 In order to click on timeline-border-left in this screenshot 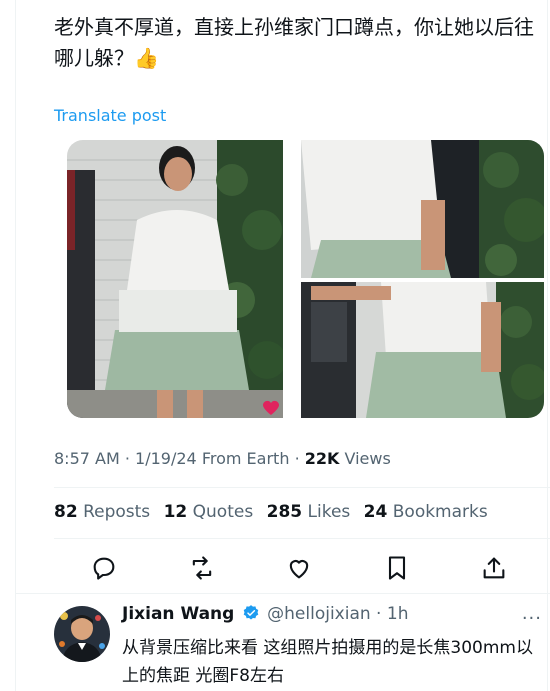, I will do `click(15, 345)`.